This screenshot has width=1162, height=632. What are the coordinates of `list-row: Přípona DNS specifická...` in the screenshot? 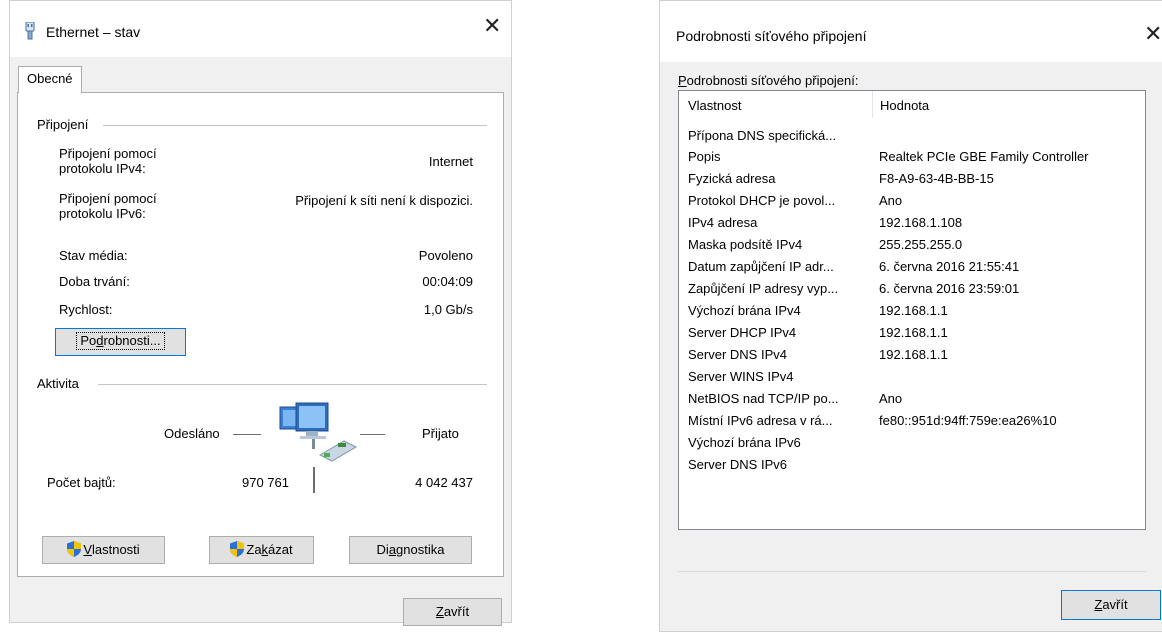 It's located at (916, 136).